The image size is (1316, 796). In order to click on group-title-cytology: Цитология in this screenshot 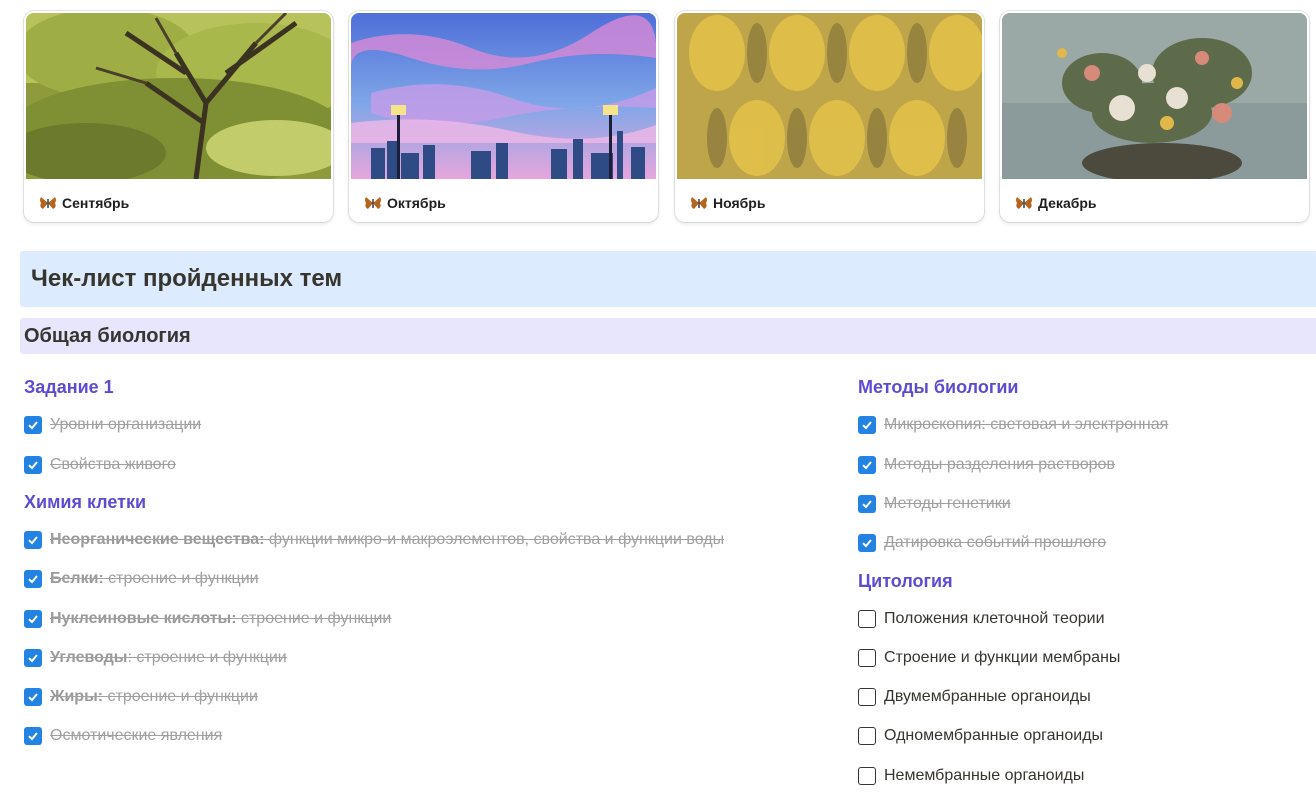, I will do `click(905, 581)`.